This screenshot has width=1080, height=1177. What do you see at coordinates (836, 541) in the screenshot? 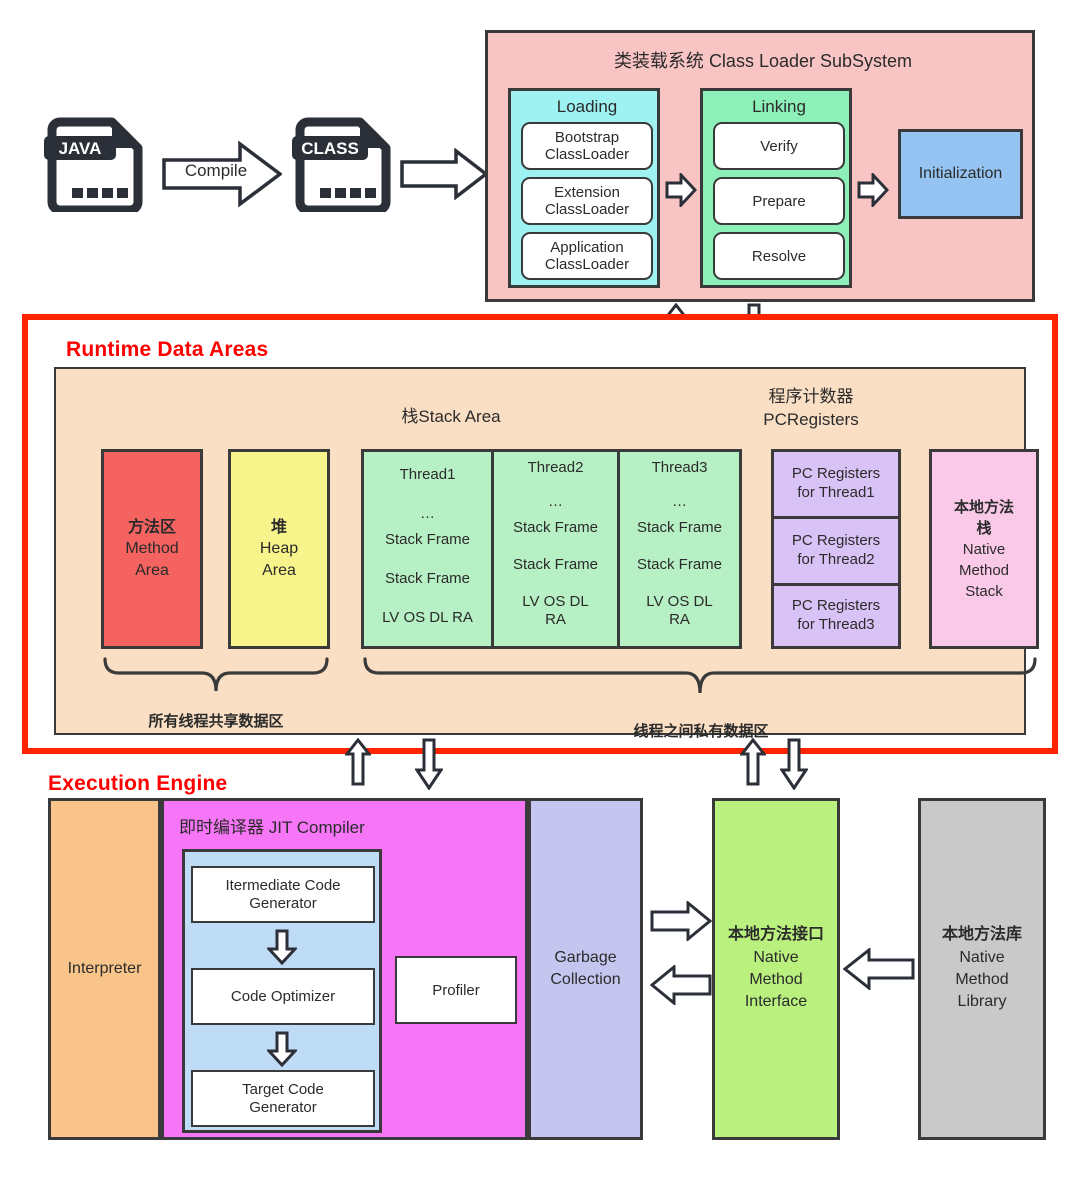
I see `pc-registers-thread2-line1: PC Registers` at bounding box center [836, 541].